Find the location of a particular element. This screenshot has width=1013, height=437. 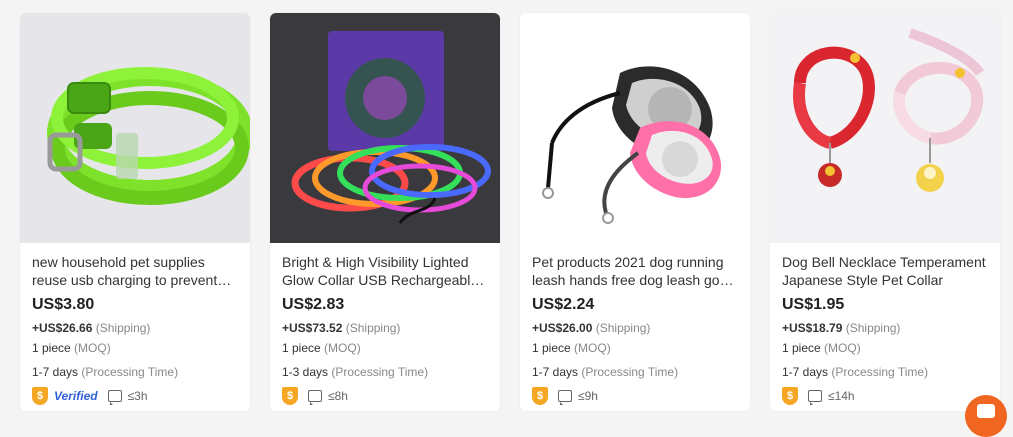

supplier-badges: $ Verified ≤3h is located at coordinates (135, 396).